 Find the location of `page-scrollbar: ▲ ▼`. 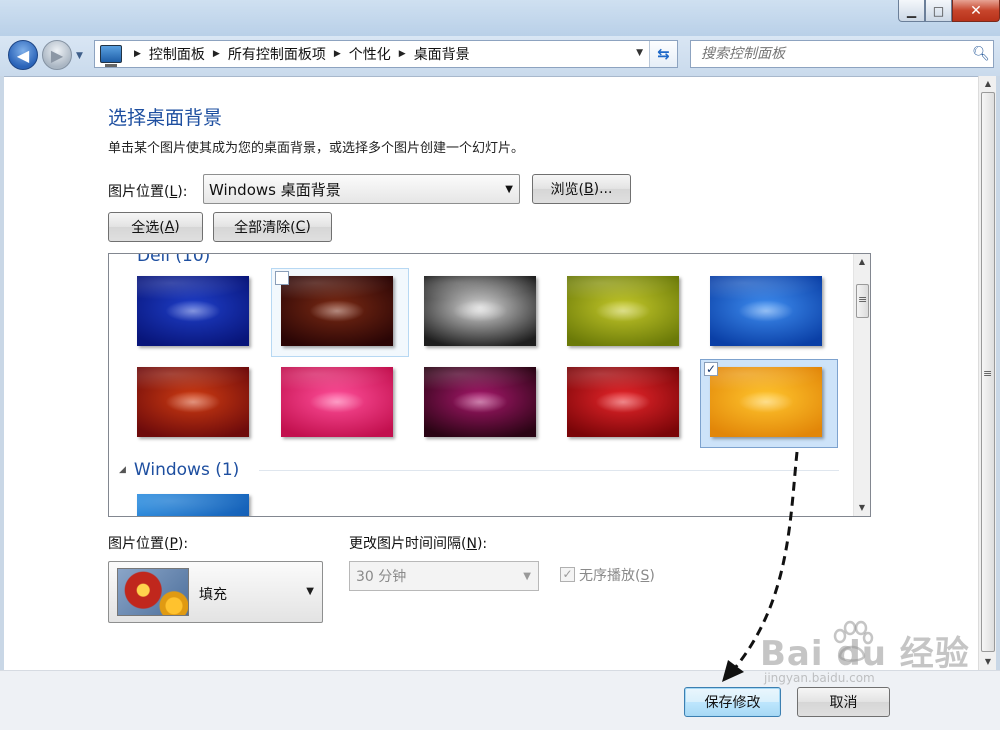

page-scrollbar: ▲ ▼ is located at coordinates (987, 373).